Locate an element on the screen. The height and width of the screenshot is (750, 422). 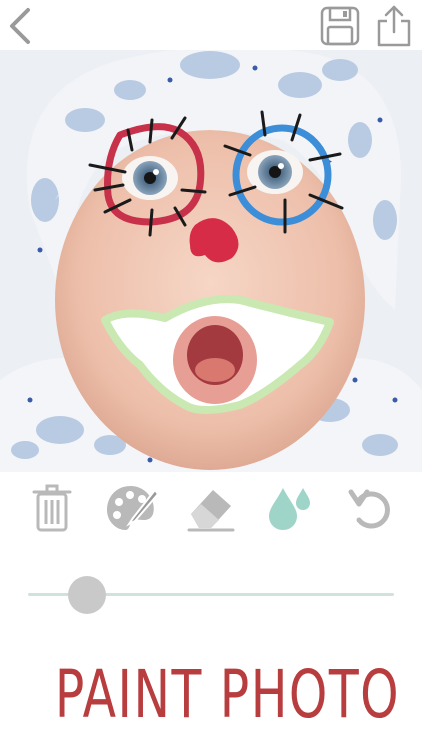
undo-icon is located at coordinates (369, 509).